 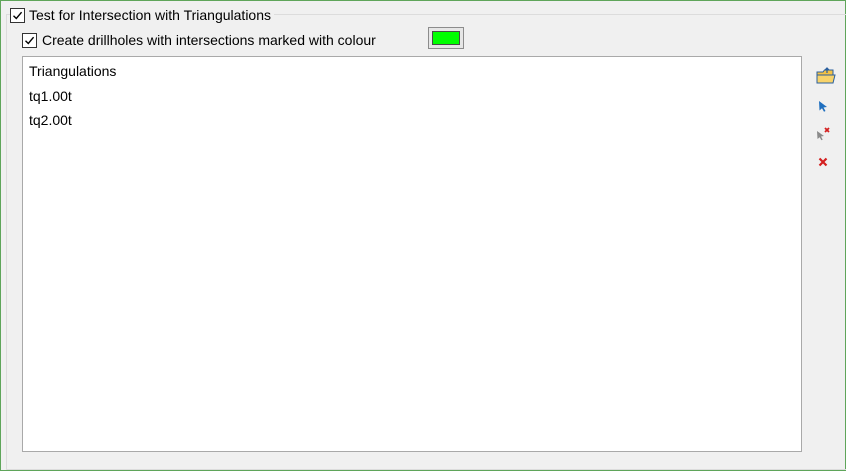 I want to click on test-intersection-checkbox, so click(x=17, y=15).